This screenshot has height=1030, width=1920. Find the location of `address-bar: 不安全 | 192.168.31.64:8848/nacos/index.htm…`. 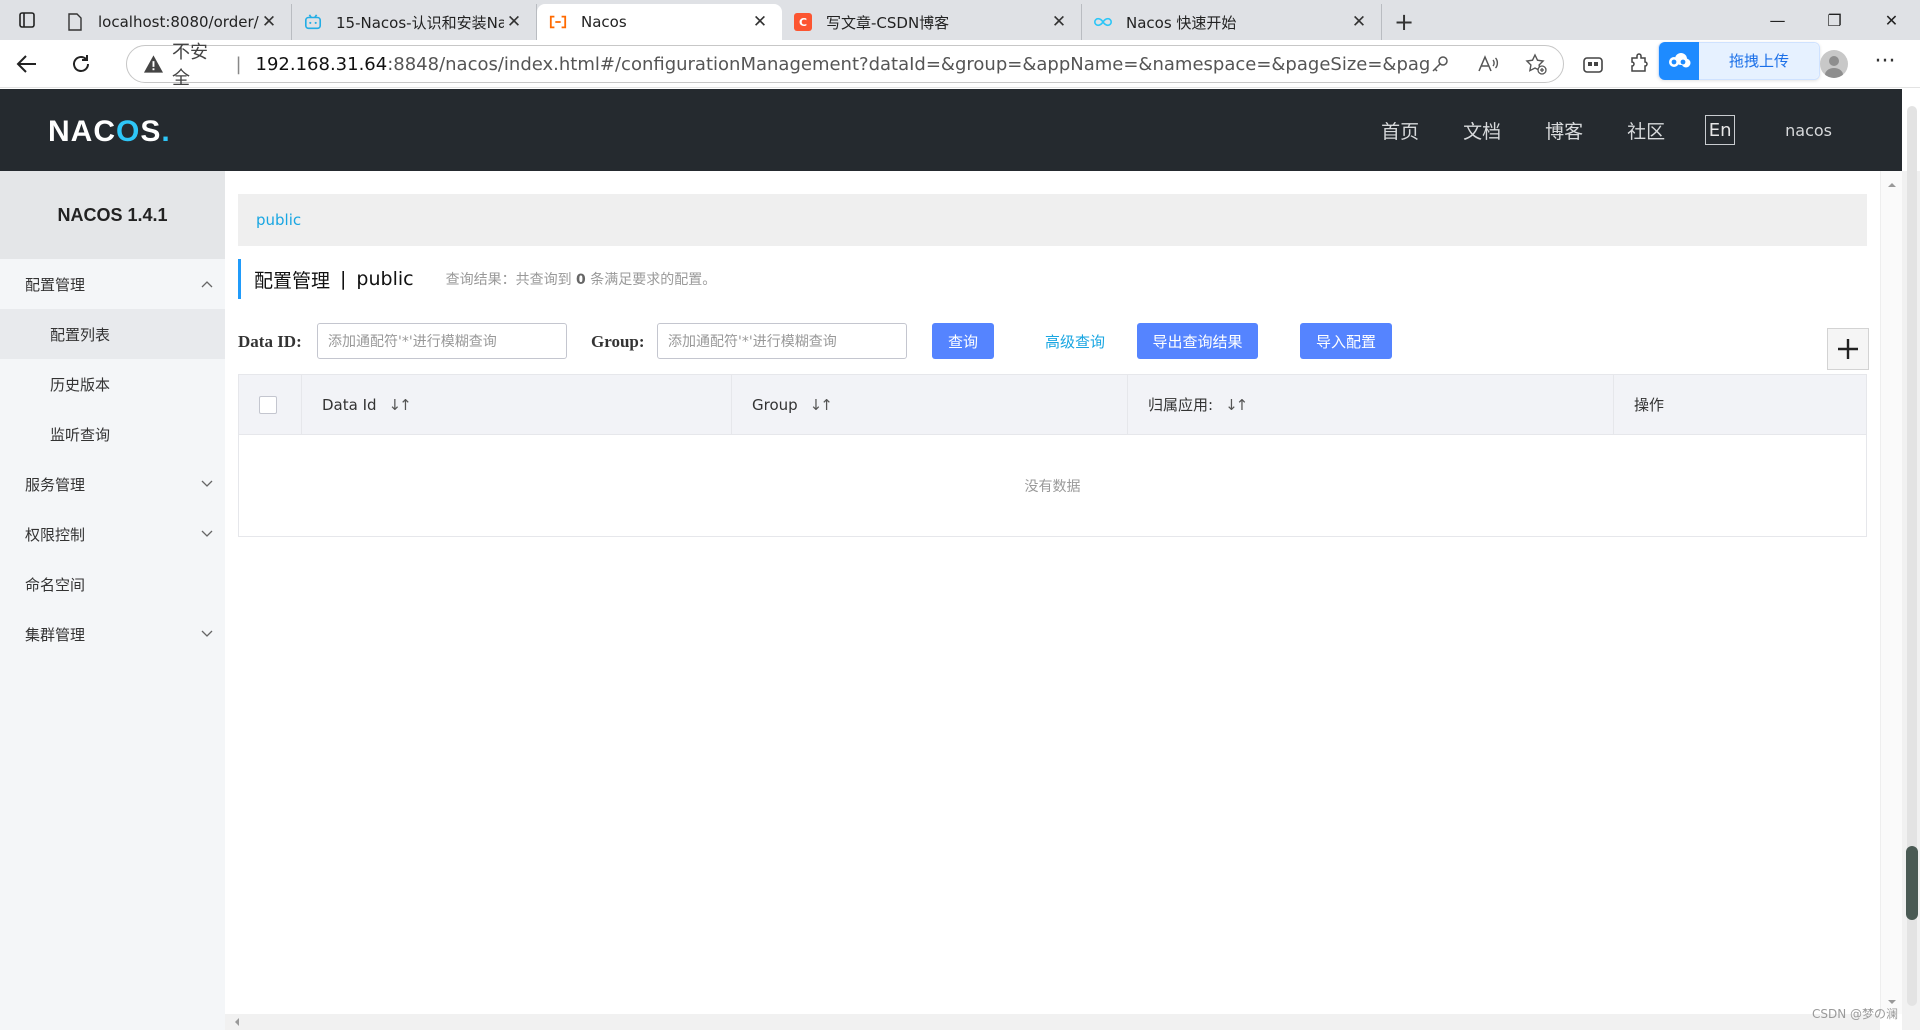

address-bar: 不安全 | 192.168.31.64:8848/nacos/index.htm… is located at coordinates (845, 65).